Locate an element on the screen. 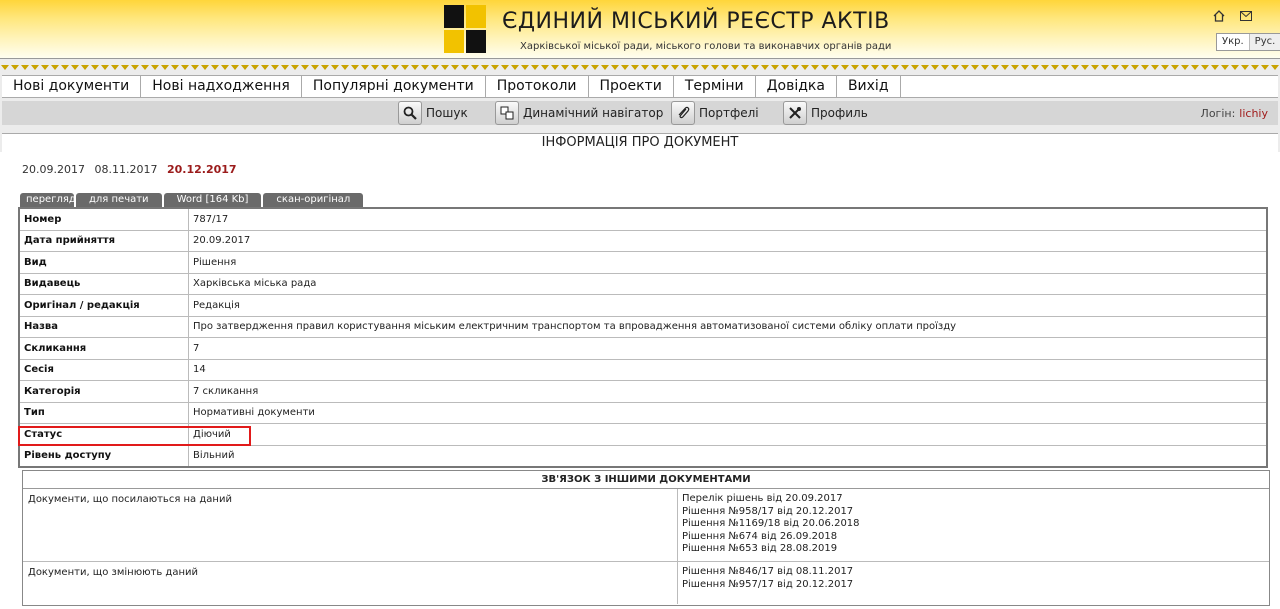 Image resolution: width=1280 pixels, height=609 pixels. table-row: Номер 787/17 is located at coordinates (643, 219).